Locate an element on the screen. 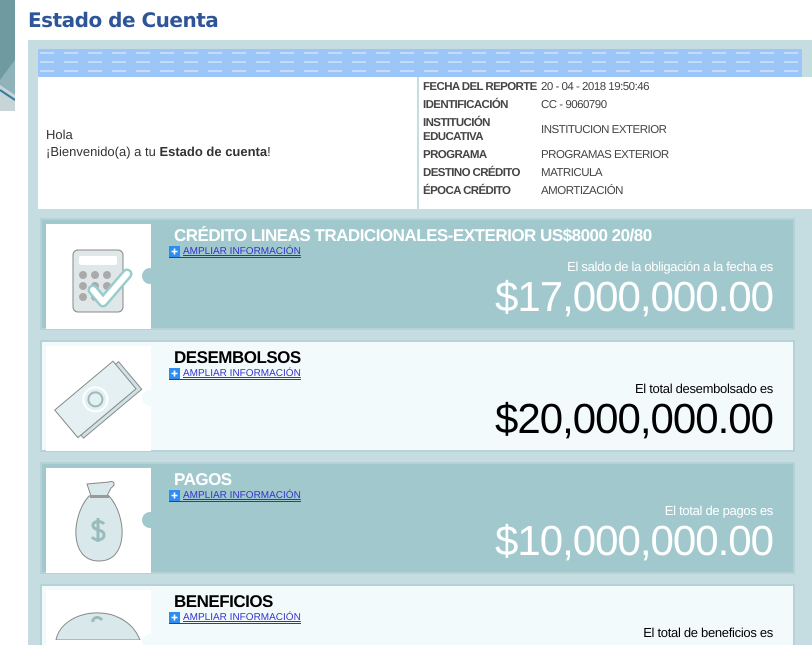 This screenshot has width=812, height=645. amount-value: $20,000,000.00 is located at coordinates (634, 419).